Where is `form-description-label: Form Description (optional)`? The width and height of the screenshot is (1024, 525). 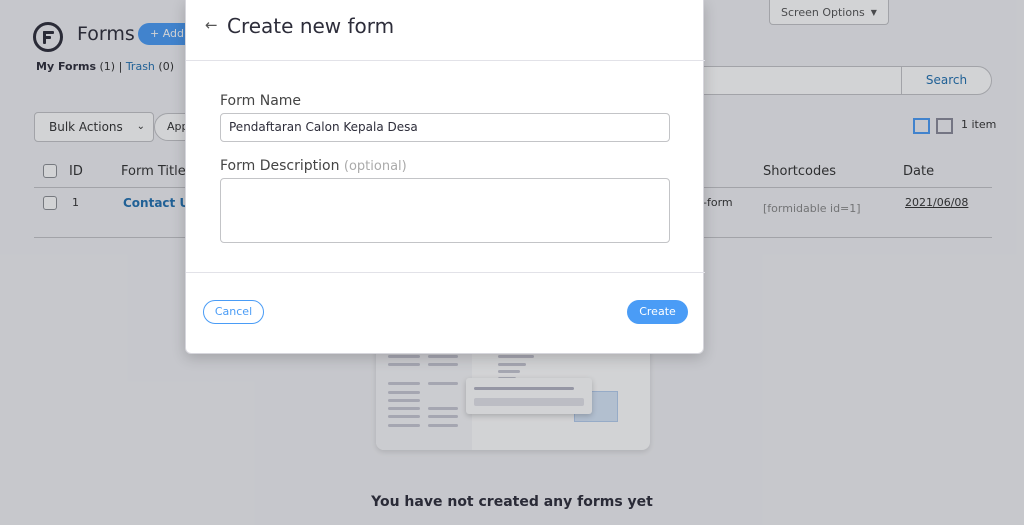 form-description-label: Form Description (optional) is located at coordinates (313, 166).